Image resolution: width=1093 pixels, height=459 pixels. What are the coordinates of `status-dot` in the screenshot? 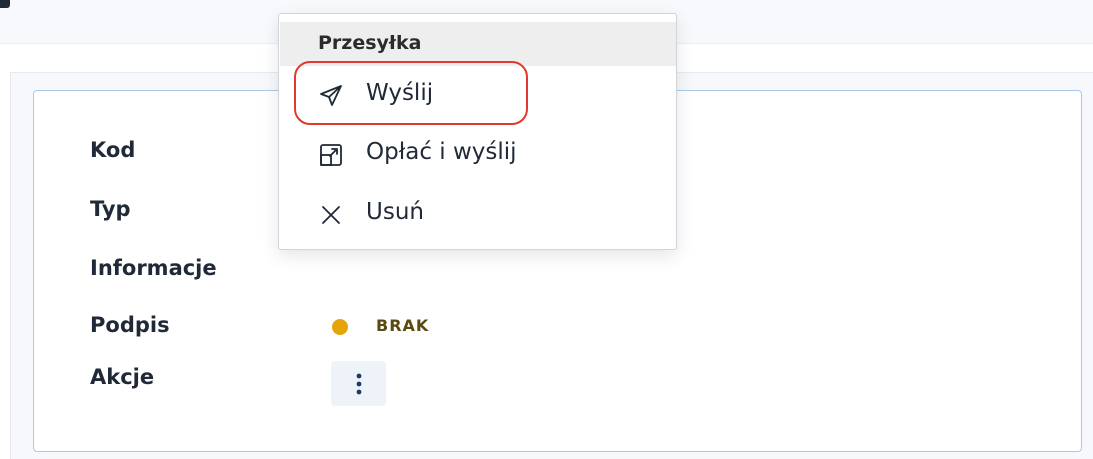 It's located at (340, 327).